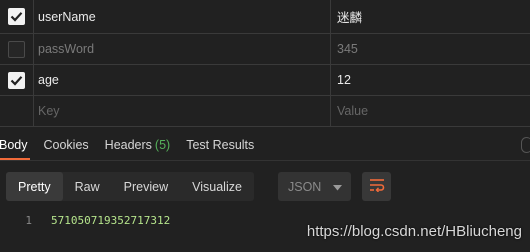  I want to click on param-row-username: userName 迷麟, so click(265, 17).